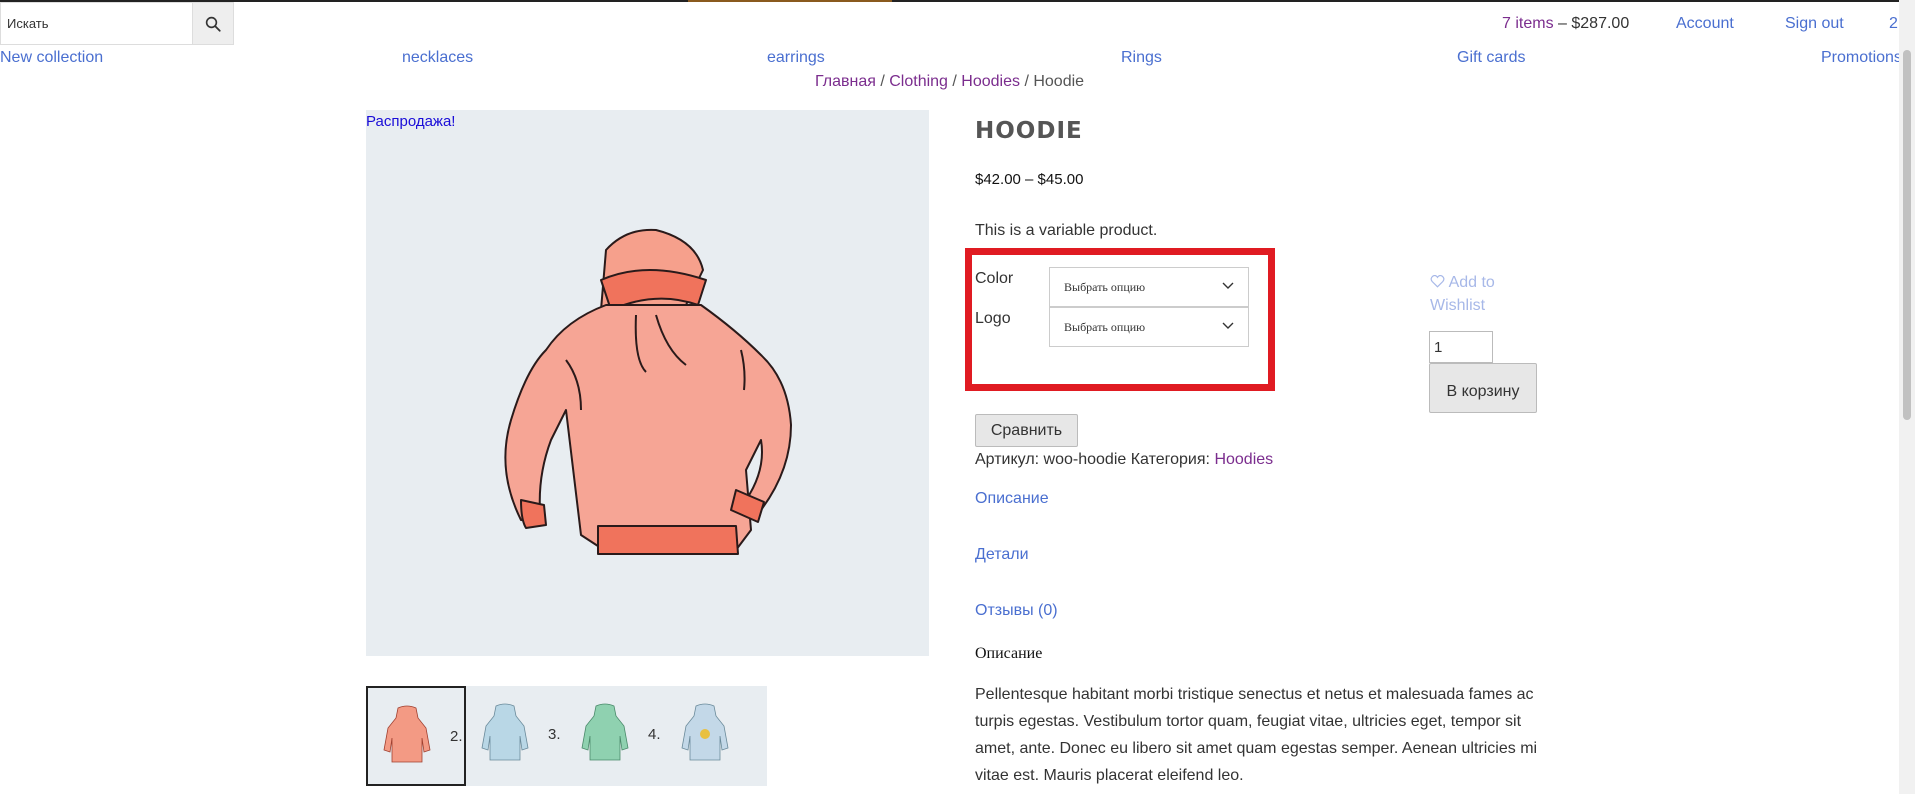 This screenshot has height=794, width=1915. Describe the element at coordinates (1483, 388) in the screenshot. I see `add-to-cart-button: В корзину` at that location.